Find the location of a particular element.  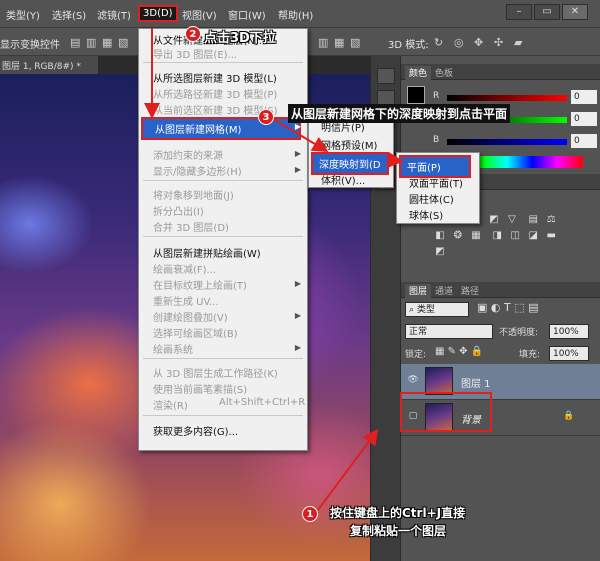

roll-3d-icon: ◎ is located at coordinates (459, 42).